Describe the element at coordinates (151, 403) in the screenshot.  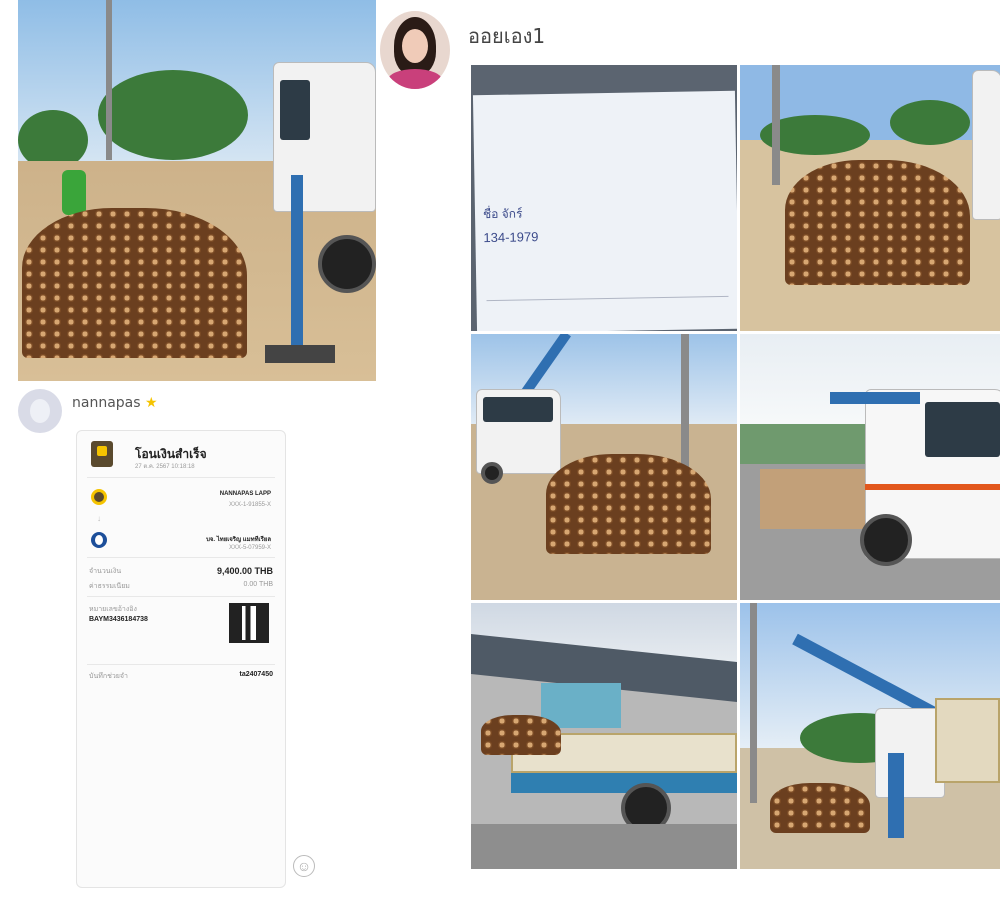
I see `star-icon: ★` at that location.